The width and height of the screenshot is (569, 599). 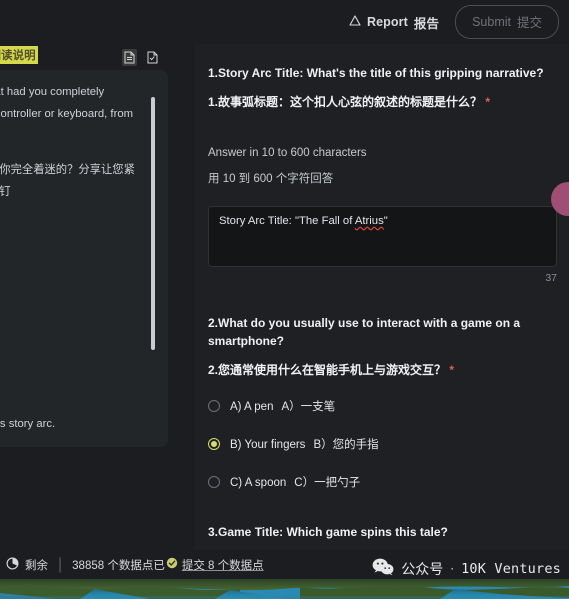 What do you see at coordinates (172, 564) in the screenshot?
I see `check-circle-icon` at bounding box center [172, 564].